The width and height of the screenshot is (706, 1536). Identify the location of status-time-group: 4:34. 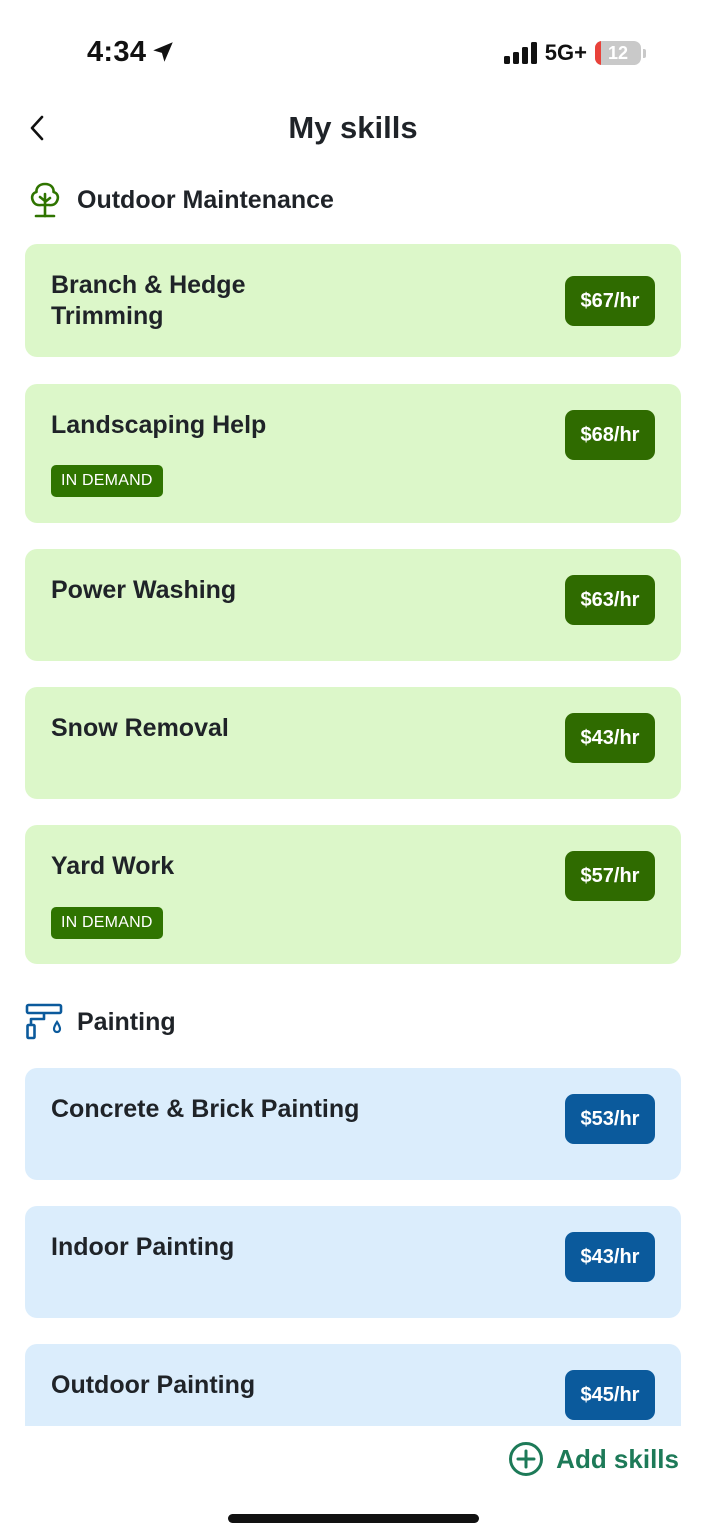
(131, 52).